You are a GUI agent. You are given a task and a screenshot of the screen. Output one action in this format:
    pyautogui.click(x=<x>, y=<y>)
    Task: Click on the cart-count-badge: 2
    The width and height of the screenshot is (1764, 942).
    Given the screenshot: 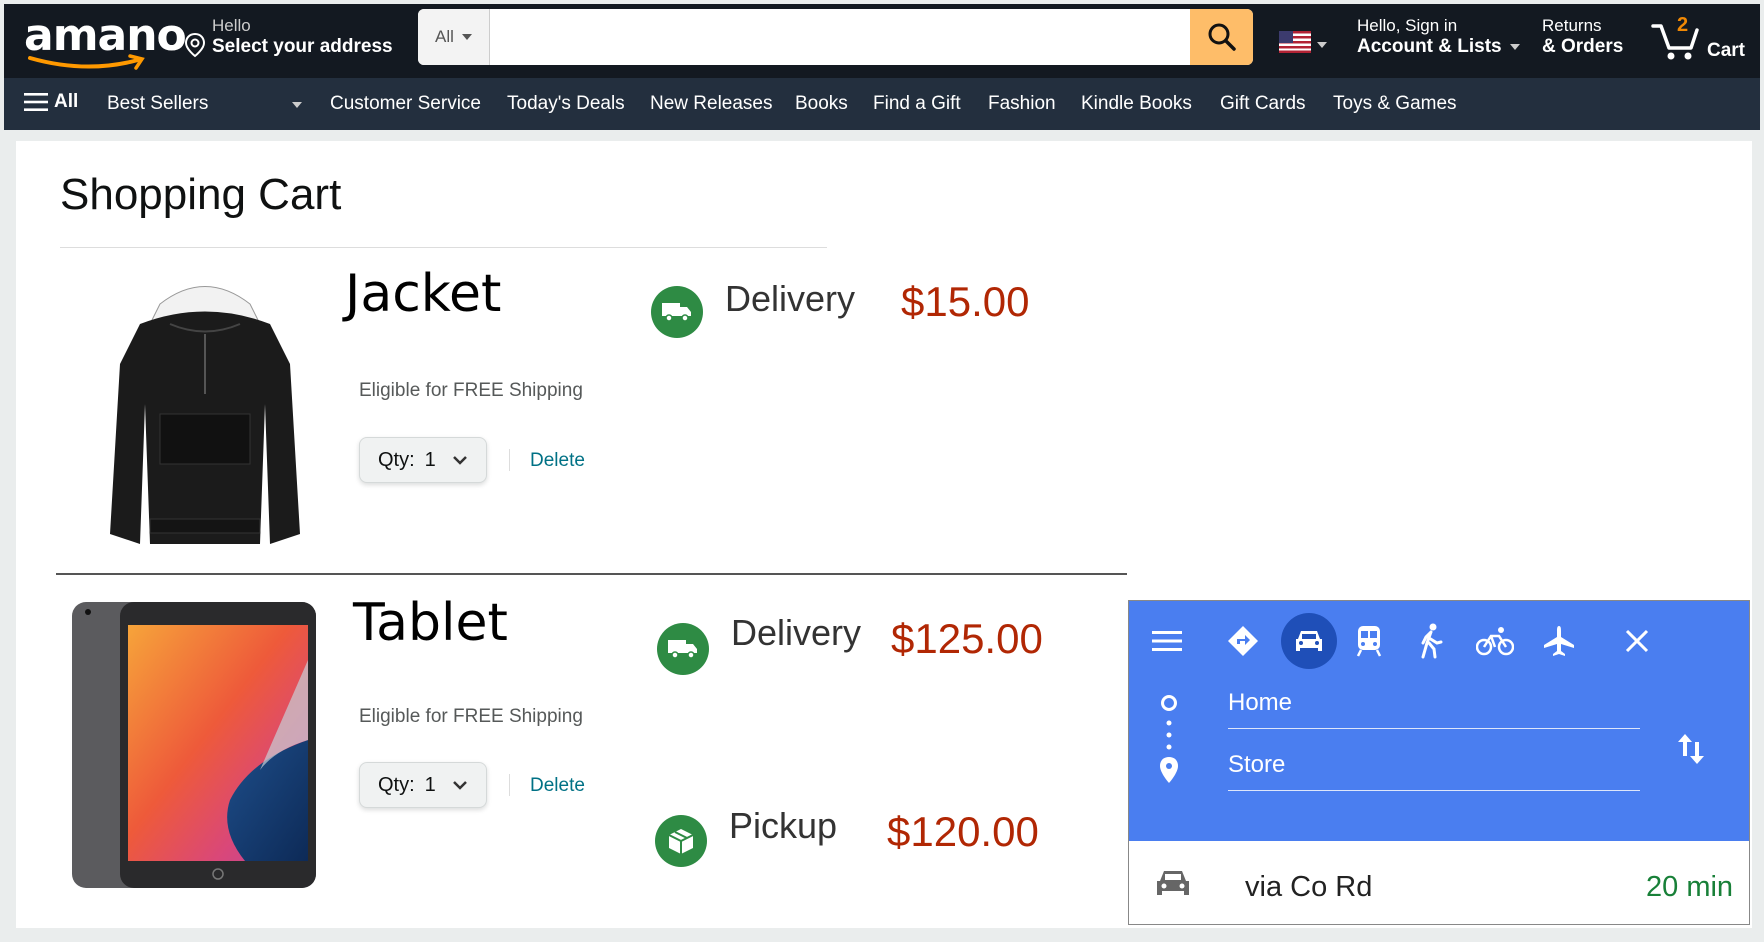 What is the action you would take?
    pyautogui.click(x=1683, y=25)
    